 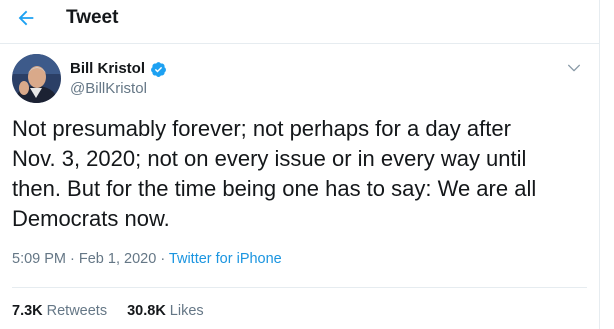 I want to click on page-header: Tweet, so click(x=300, y=22).